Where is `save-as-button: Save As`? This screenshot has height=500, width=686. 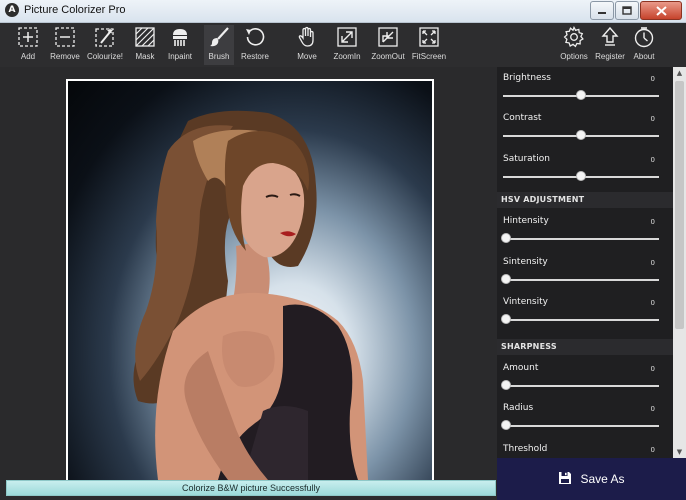 save-as-button: Save As is located at coordinates (591, 479).